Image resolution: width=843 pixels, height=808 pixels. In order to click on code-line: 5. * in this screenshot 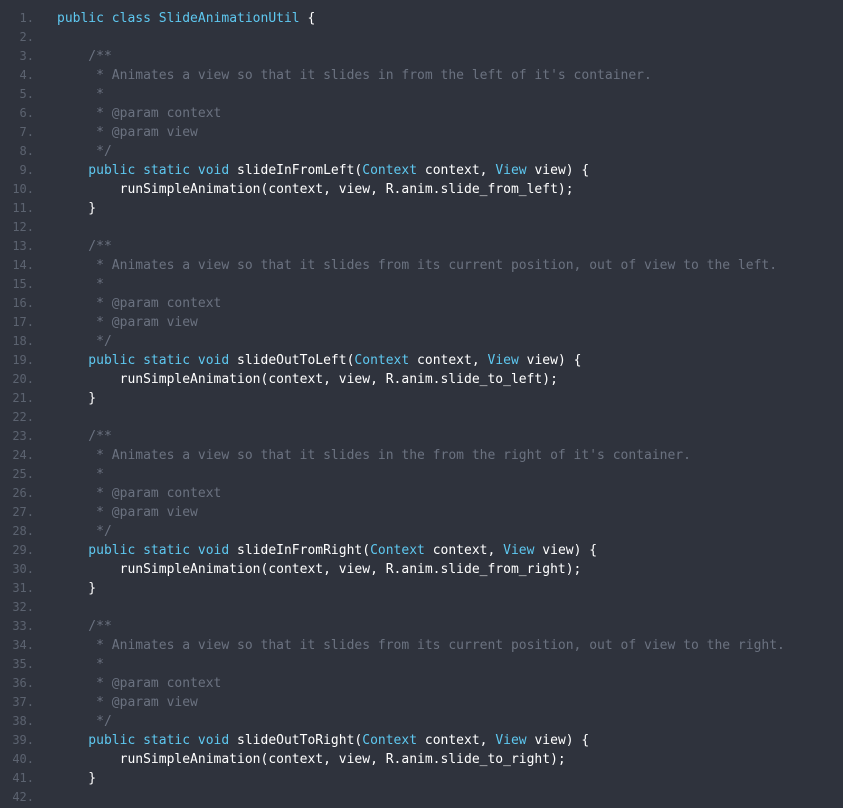, I will do `click(421, 94)`.